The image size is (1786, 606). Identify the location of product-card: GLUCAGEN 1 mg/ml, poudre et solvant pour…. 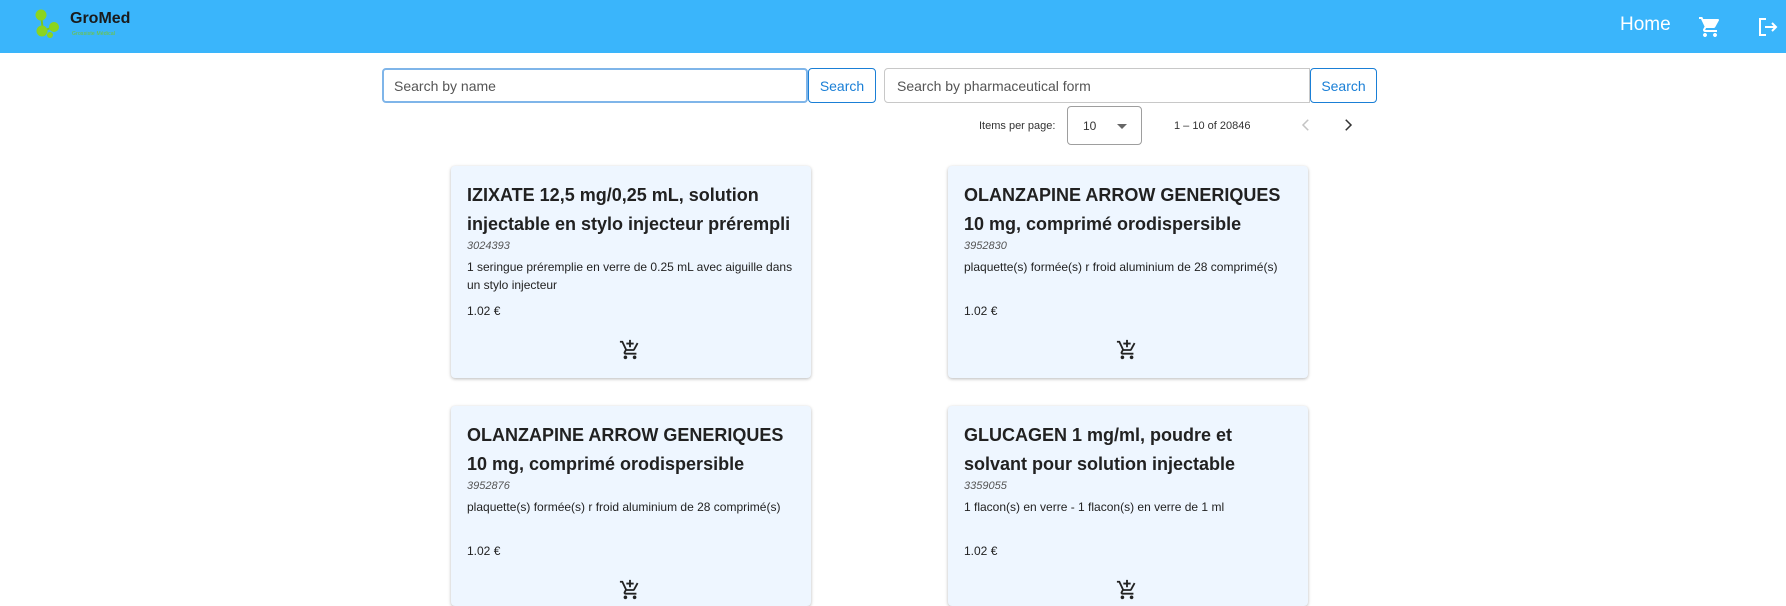
(1128, 506).